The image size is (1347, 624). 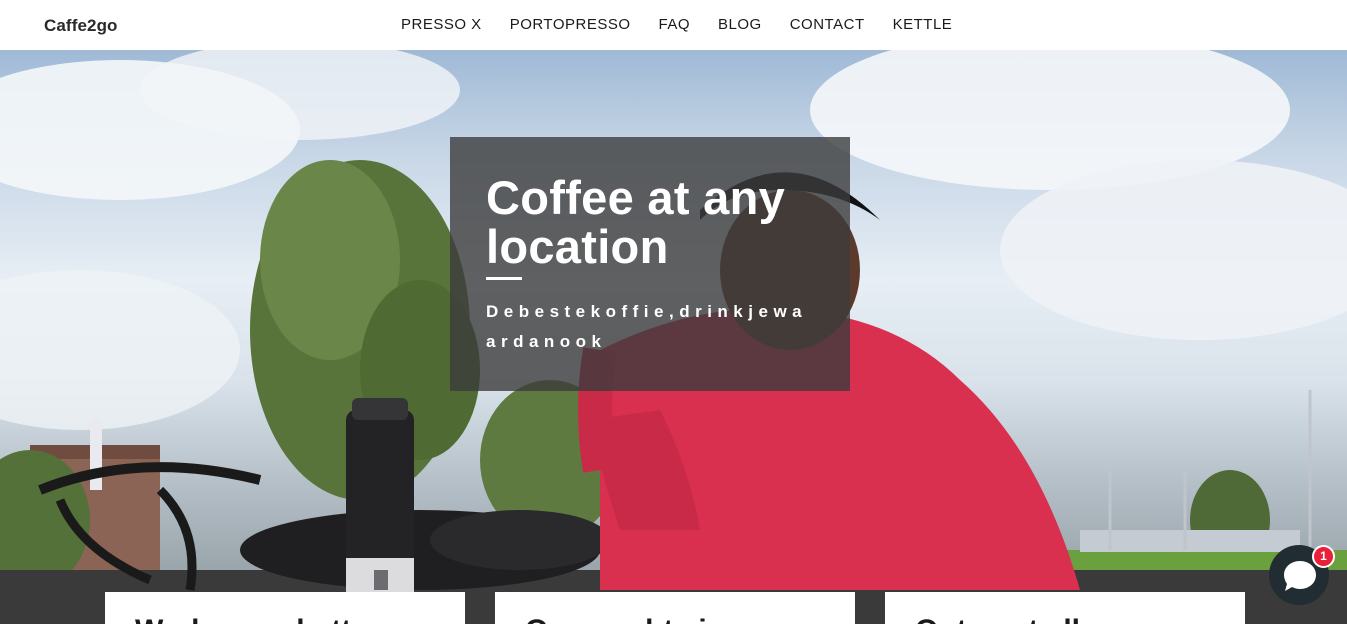 What do you see at coordinates (636, 222) in the screenshot?
I see `hero-title: Coffee at any location` at bounding box center [636, 222].